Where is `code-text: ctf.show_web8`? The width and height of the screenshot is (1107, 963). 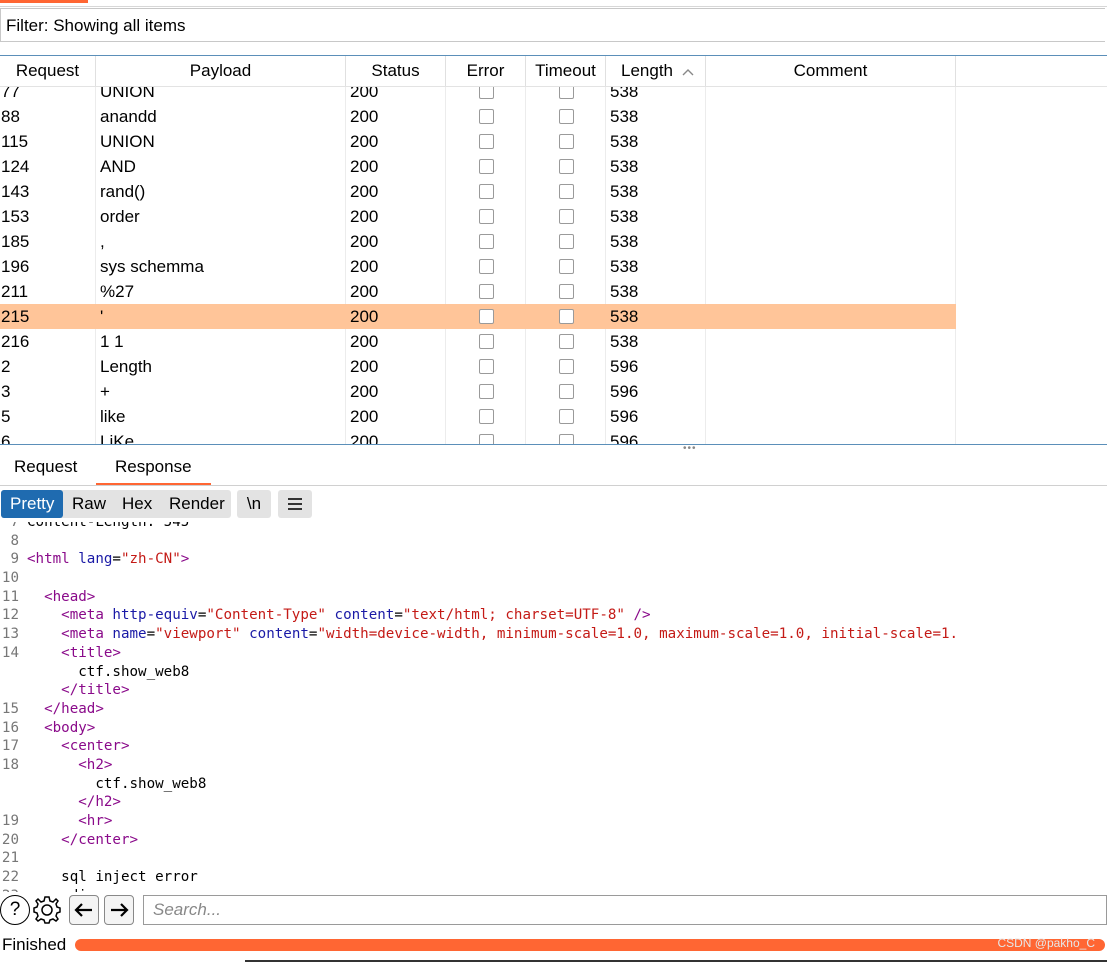 code-text: ctf.show_web8 is located at coordinates (108, 672).